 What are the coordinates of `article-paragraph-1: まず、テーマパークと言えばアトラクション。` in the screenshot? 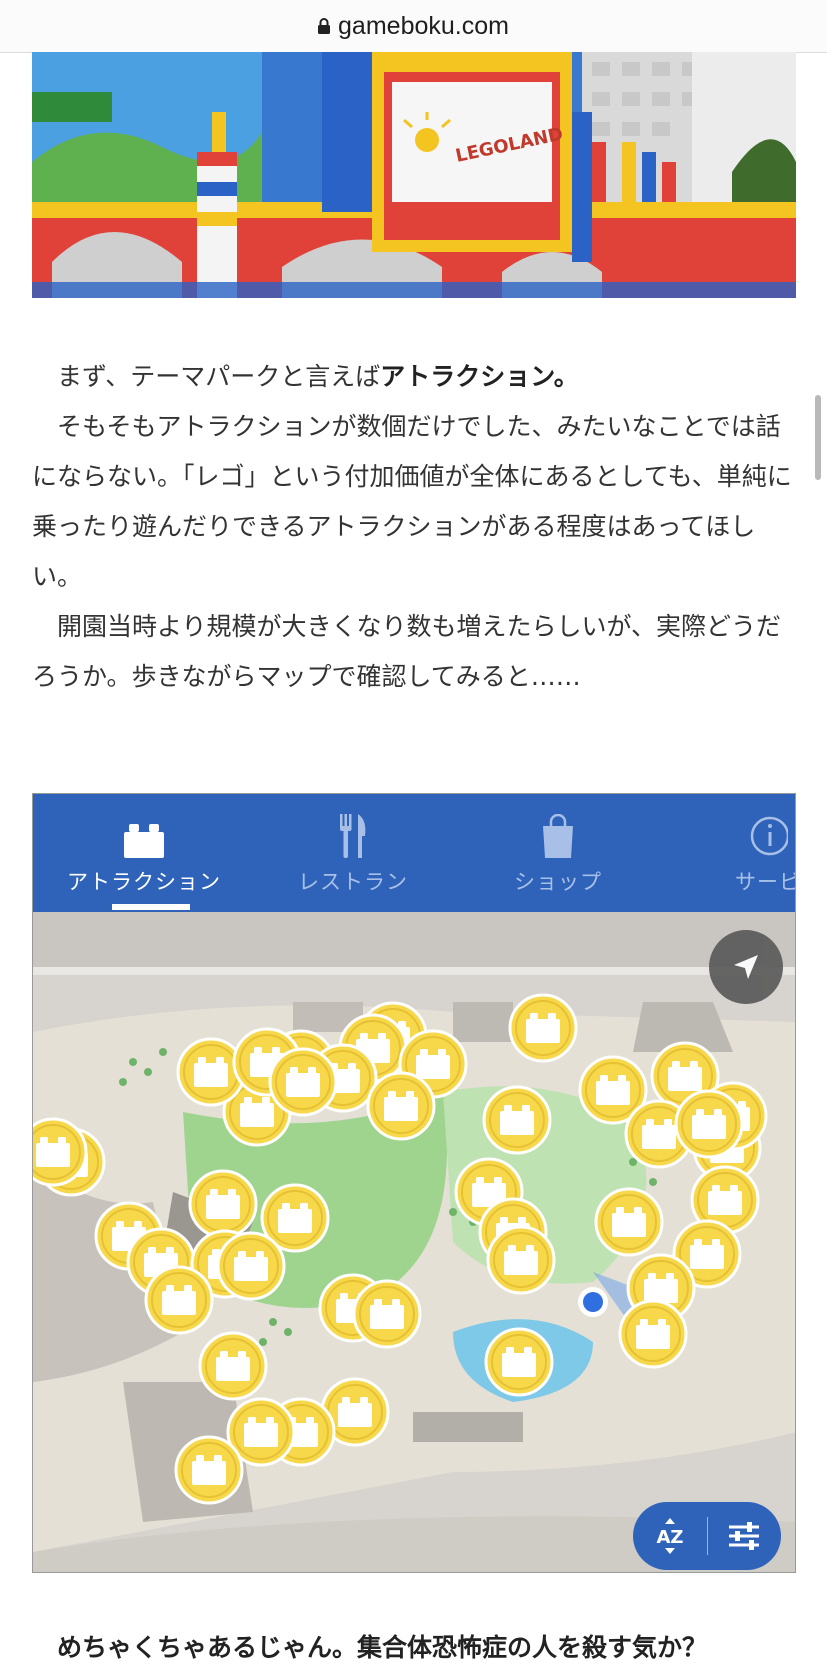 It's located at (412, 377).